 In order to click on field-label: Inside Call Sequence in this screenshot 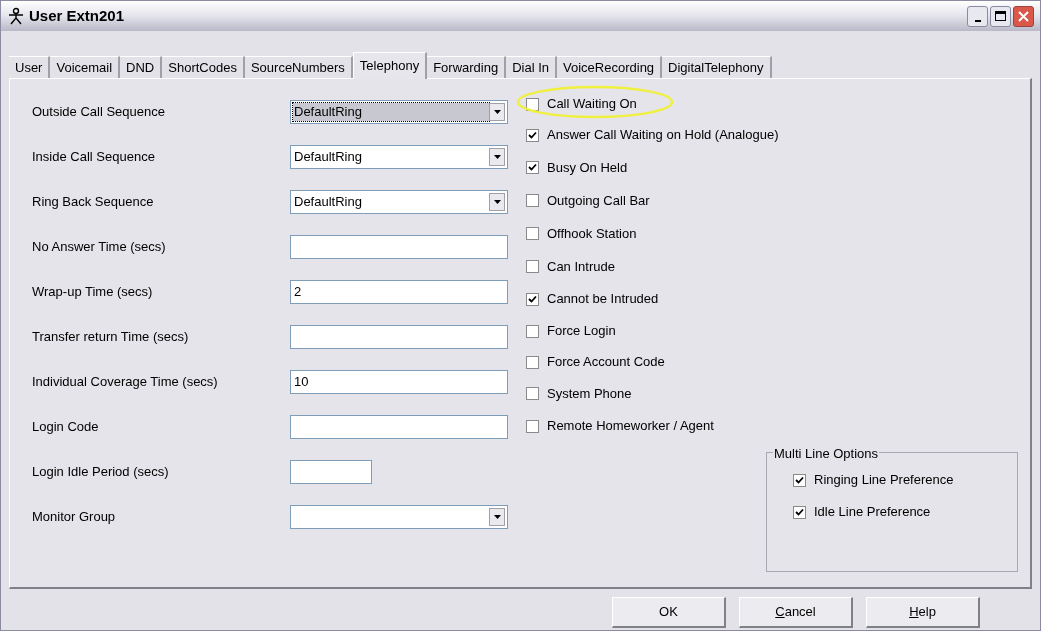, I will do `click(94, 156)`.